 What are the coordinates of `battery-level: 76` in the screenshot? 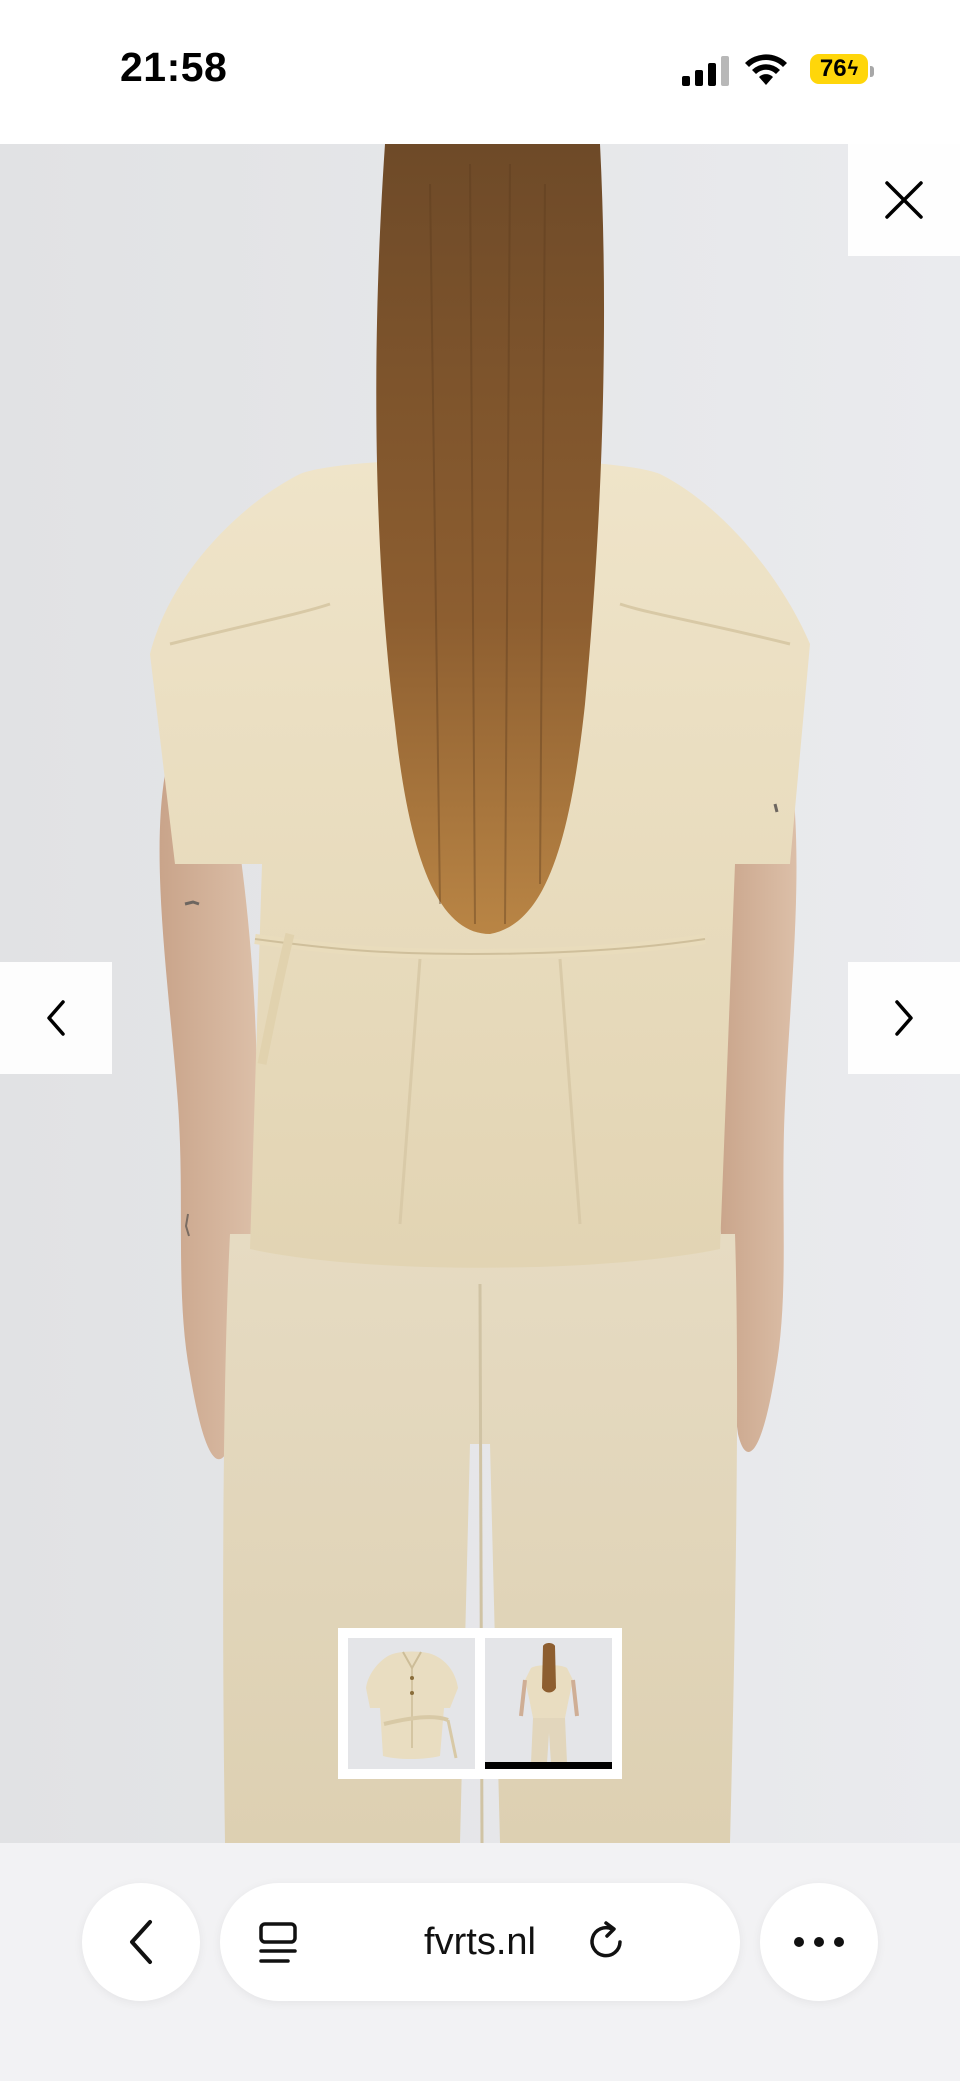 It's located at (833, 68).